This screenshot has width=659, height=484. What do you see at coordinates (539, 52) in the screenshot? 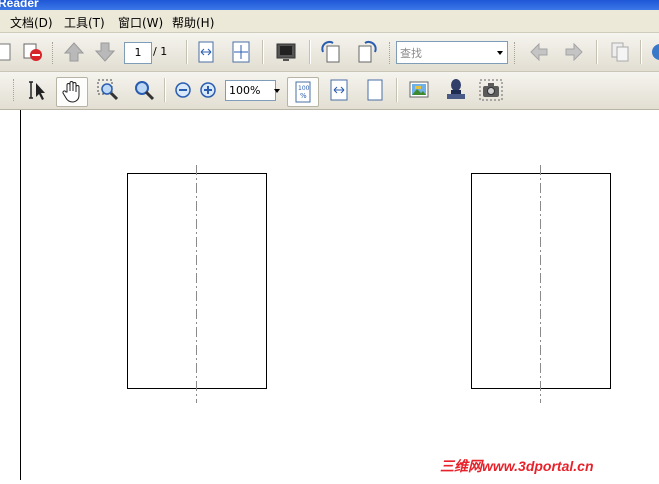
I see `back-icon` at bounding box center [539, 52].